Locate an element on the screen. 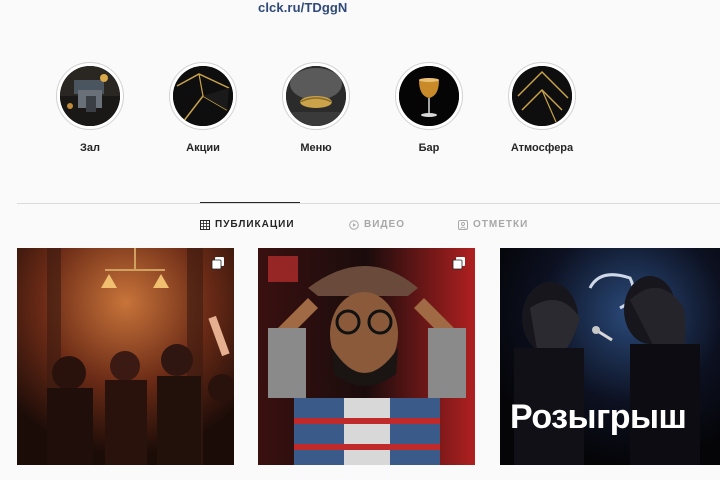 The width and height of the screenshot is (720, 480). highlight-menu: Меню is located at coordinates (316, 108).